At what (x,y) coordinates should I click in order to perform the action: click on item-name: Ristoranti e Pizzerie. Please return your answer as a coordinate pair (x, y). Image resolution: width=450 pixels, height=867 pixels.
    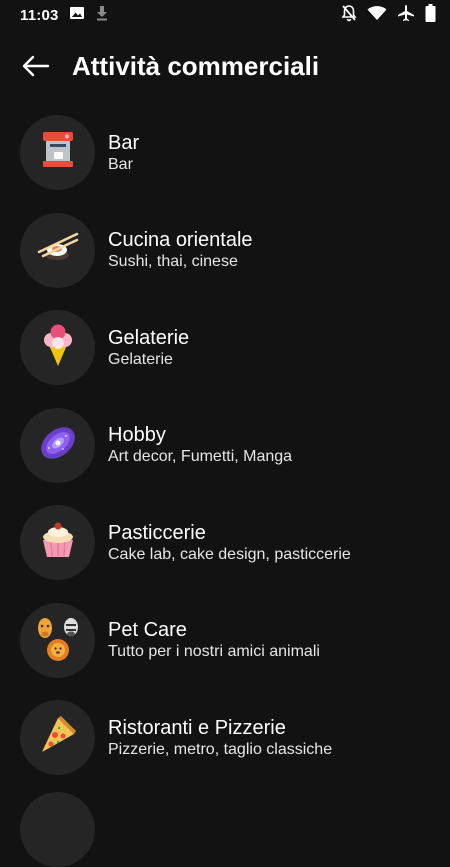
    Looking at the image, I should click on (197, 727).